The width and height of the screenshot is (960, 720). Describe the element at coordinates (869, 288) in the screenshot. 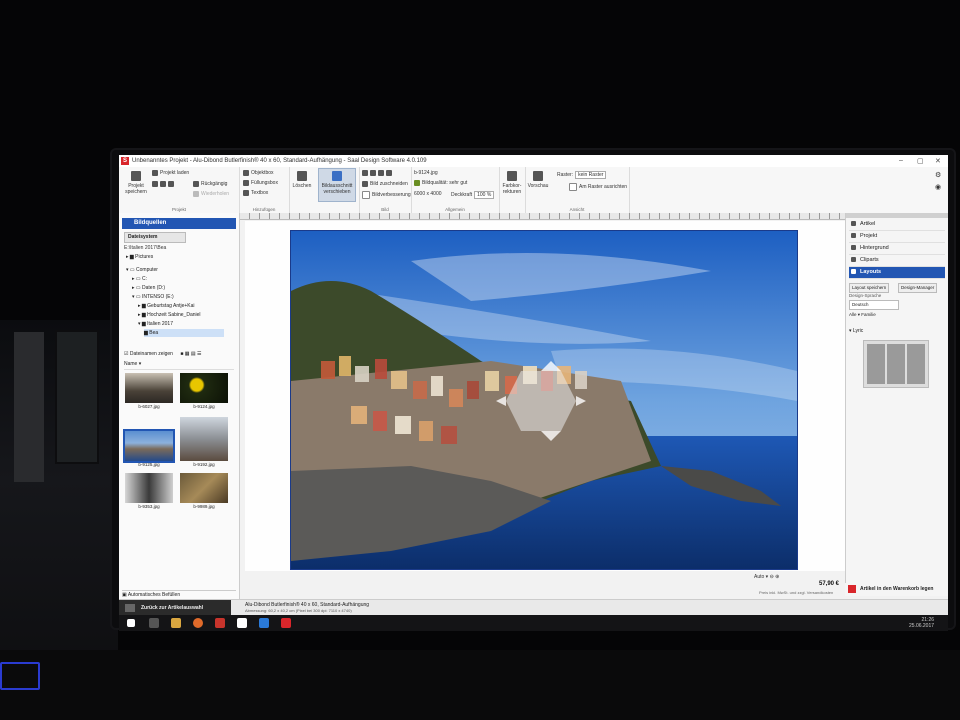

I see `layout-speichern-button: Layout speichern` at that location.